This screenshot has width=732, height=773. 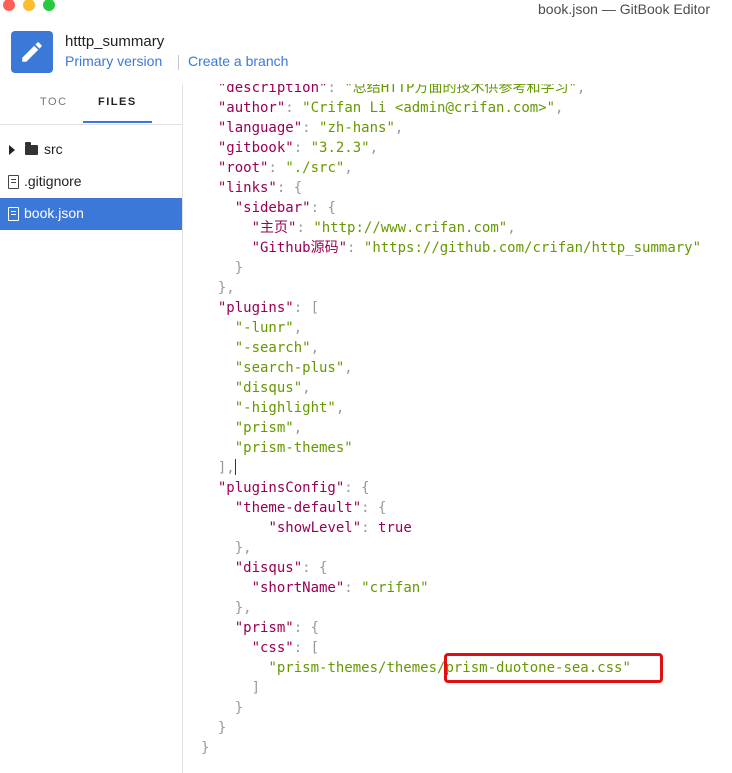 What do you see at coordinates (53, 181) in the screenshot?
I see `file-item-label: .gitignore` at bounding box center [53, 181].